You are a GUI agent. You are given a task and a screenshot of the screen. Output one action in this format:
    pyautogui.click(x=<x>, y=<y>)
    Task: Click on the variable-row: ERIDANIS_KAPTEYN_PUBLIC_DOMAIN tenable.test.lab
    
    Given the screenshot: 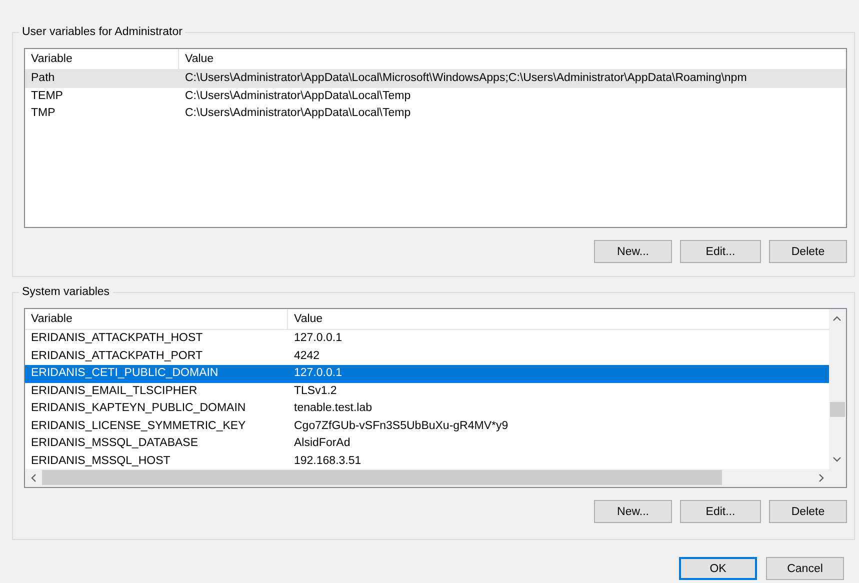 What is the action you would take?
    pyautogui.click(x=427, y=409)
    